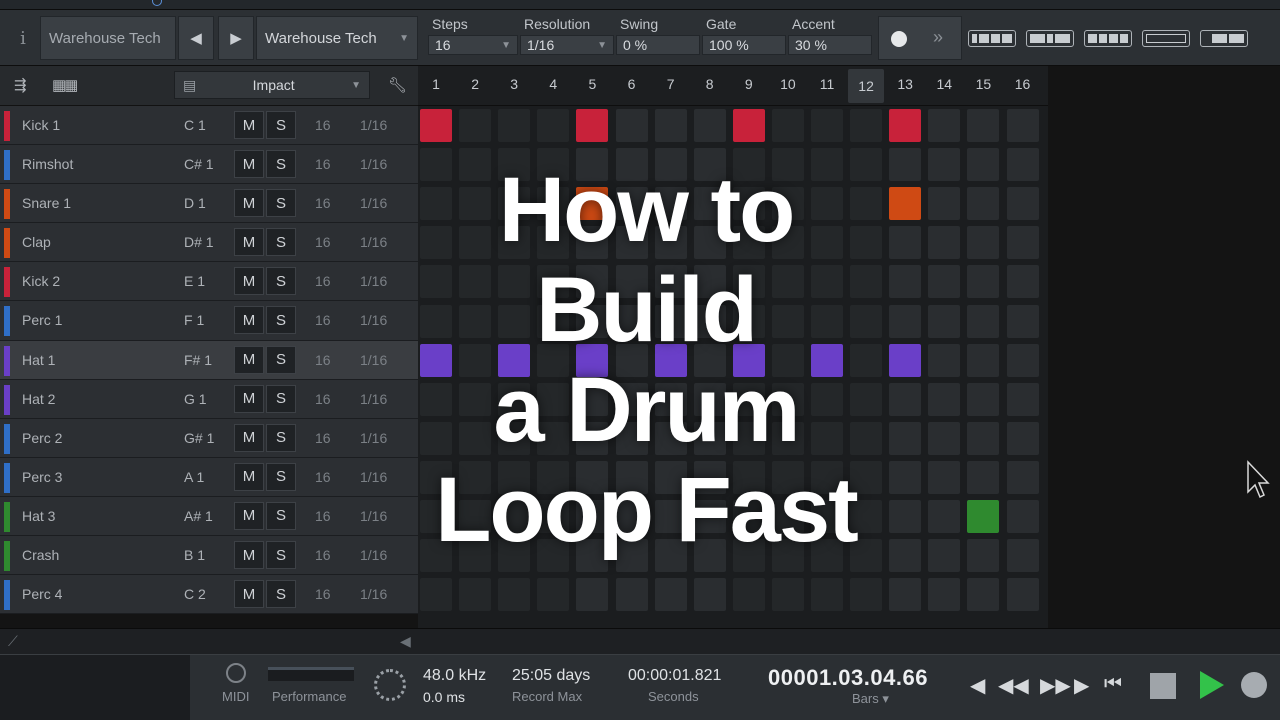  I want to click on gate-param: Gate 100 %, so click(744, 40).